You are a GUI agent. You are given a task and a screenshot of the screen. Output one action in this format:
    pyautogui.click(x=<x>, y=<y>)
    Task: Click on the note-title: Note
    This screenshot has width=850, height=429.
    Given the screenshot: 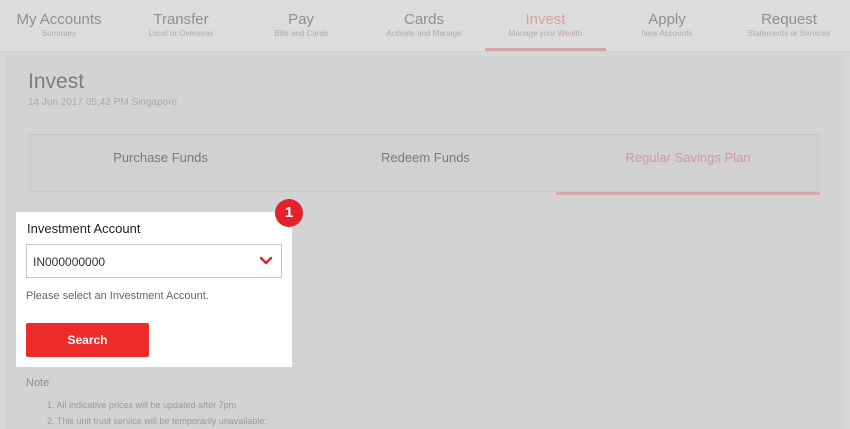 What is the action you would take?
    pyautogui.click(x=38, y=383)
    